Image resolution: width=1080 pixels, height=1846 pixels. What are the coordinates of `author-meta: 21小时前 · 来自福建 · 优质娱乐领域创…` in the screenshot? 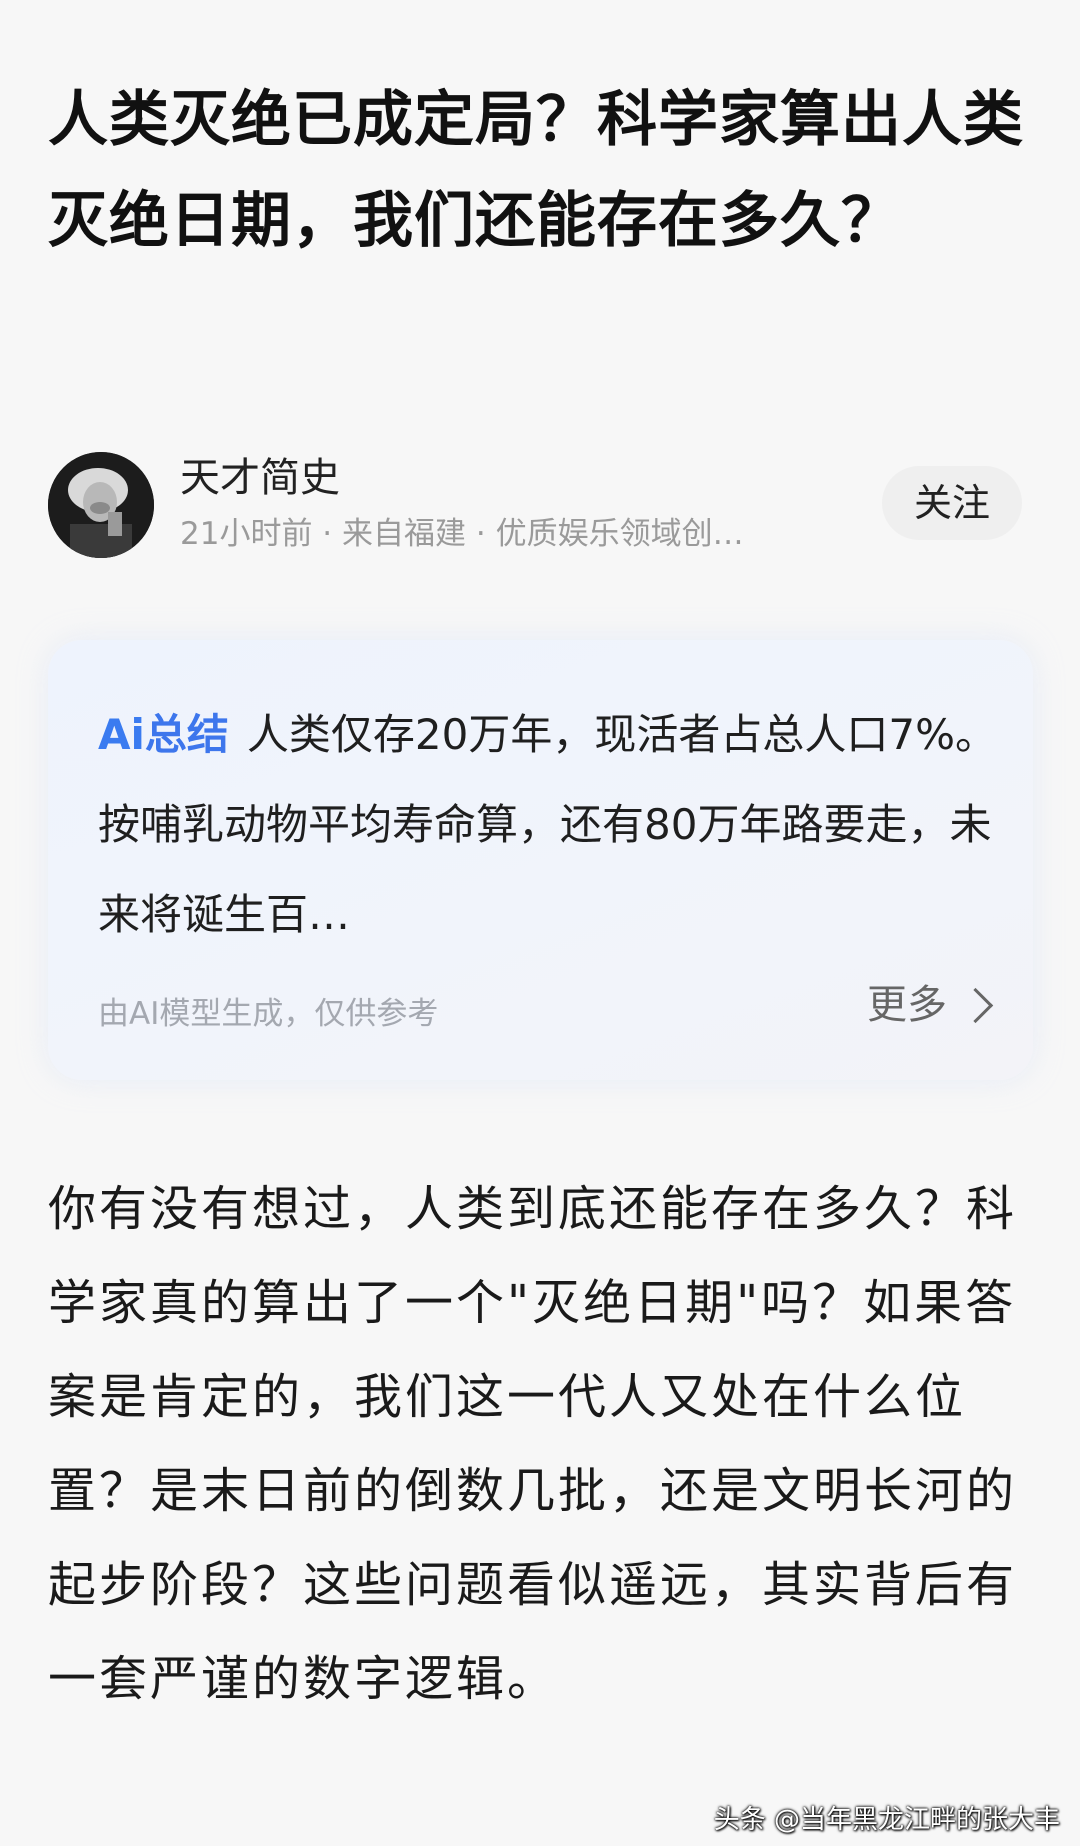 It's located at (462, 534).